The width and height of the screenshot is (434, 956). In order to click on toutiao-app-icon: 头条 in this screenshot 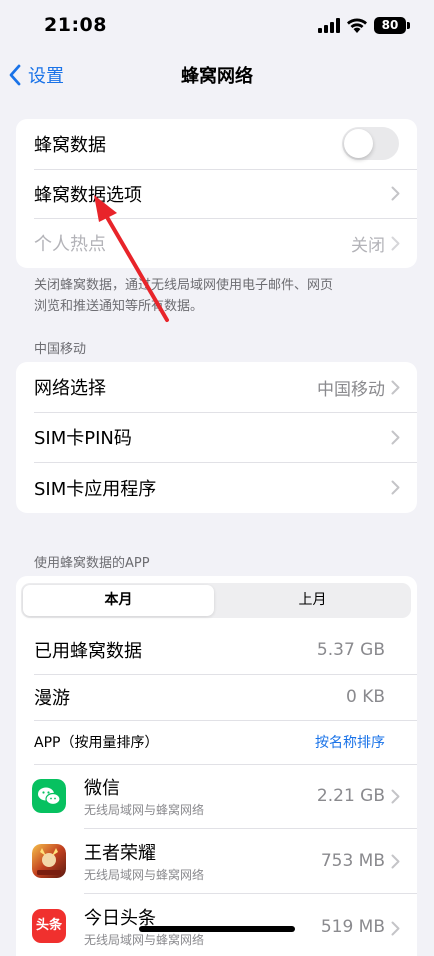, I will do `click(49, 926)`.